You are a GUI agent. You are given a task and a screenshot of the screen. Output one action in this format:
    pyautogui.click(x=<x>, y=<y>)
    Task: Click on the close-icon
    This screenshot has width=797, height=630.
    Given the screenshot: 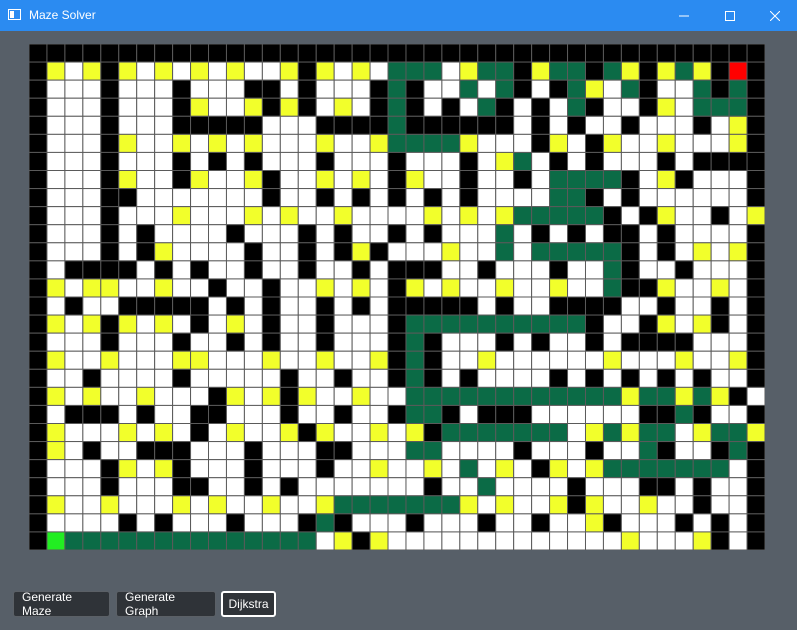 What is the action you would take?
    pyautogui.click(x=775, y=15)
    